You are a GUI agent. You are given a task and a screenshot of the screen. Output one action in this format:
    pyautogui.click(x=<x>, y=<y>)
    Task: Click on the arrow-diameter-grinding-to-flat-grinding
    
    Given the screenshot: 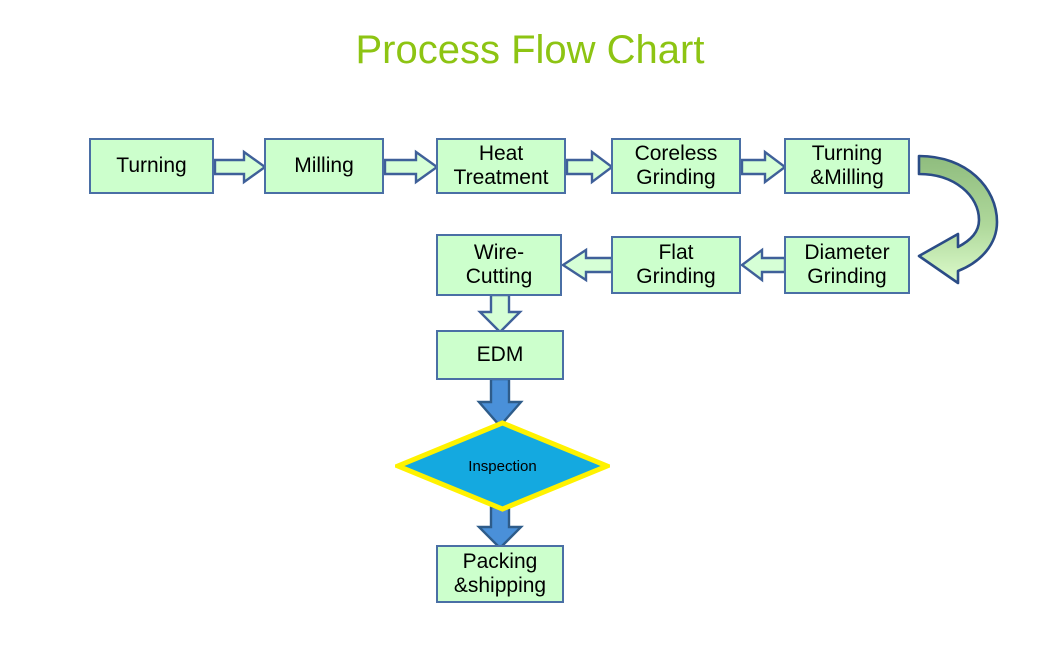 What is the action you would take?
    pyautogui.click(x=763, y=265)
    